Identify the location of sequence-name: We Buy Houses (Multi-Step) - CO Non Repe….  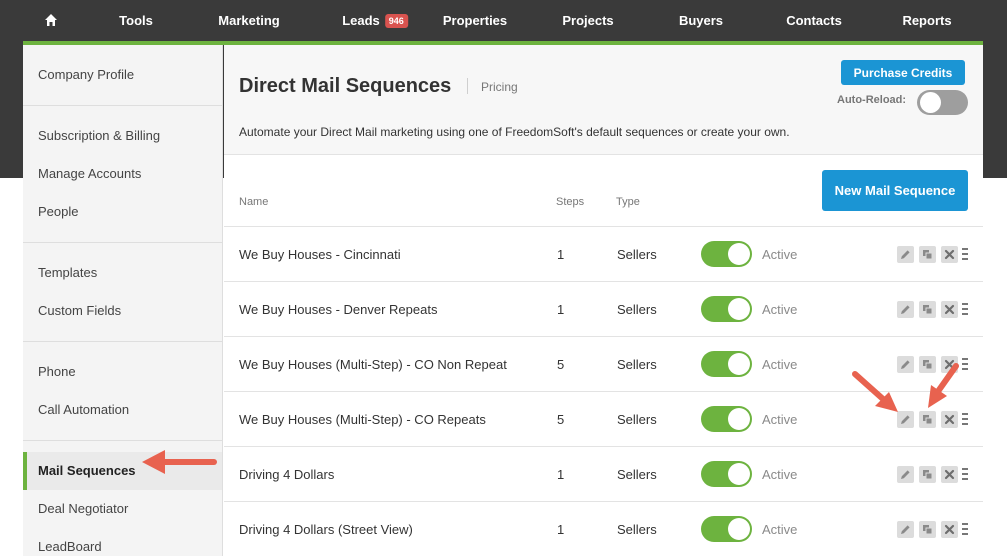
(373, 364).